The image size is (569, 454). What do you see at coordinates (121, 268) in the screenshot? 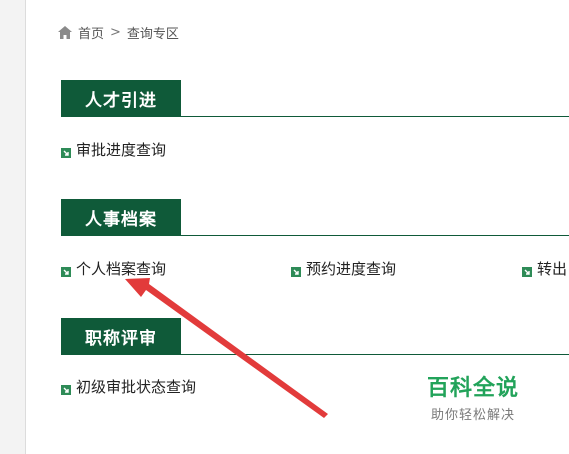
I see `link-label: 个人档案查询` at bounding box center [121, 268].